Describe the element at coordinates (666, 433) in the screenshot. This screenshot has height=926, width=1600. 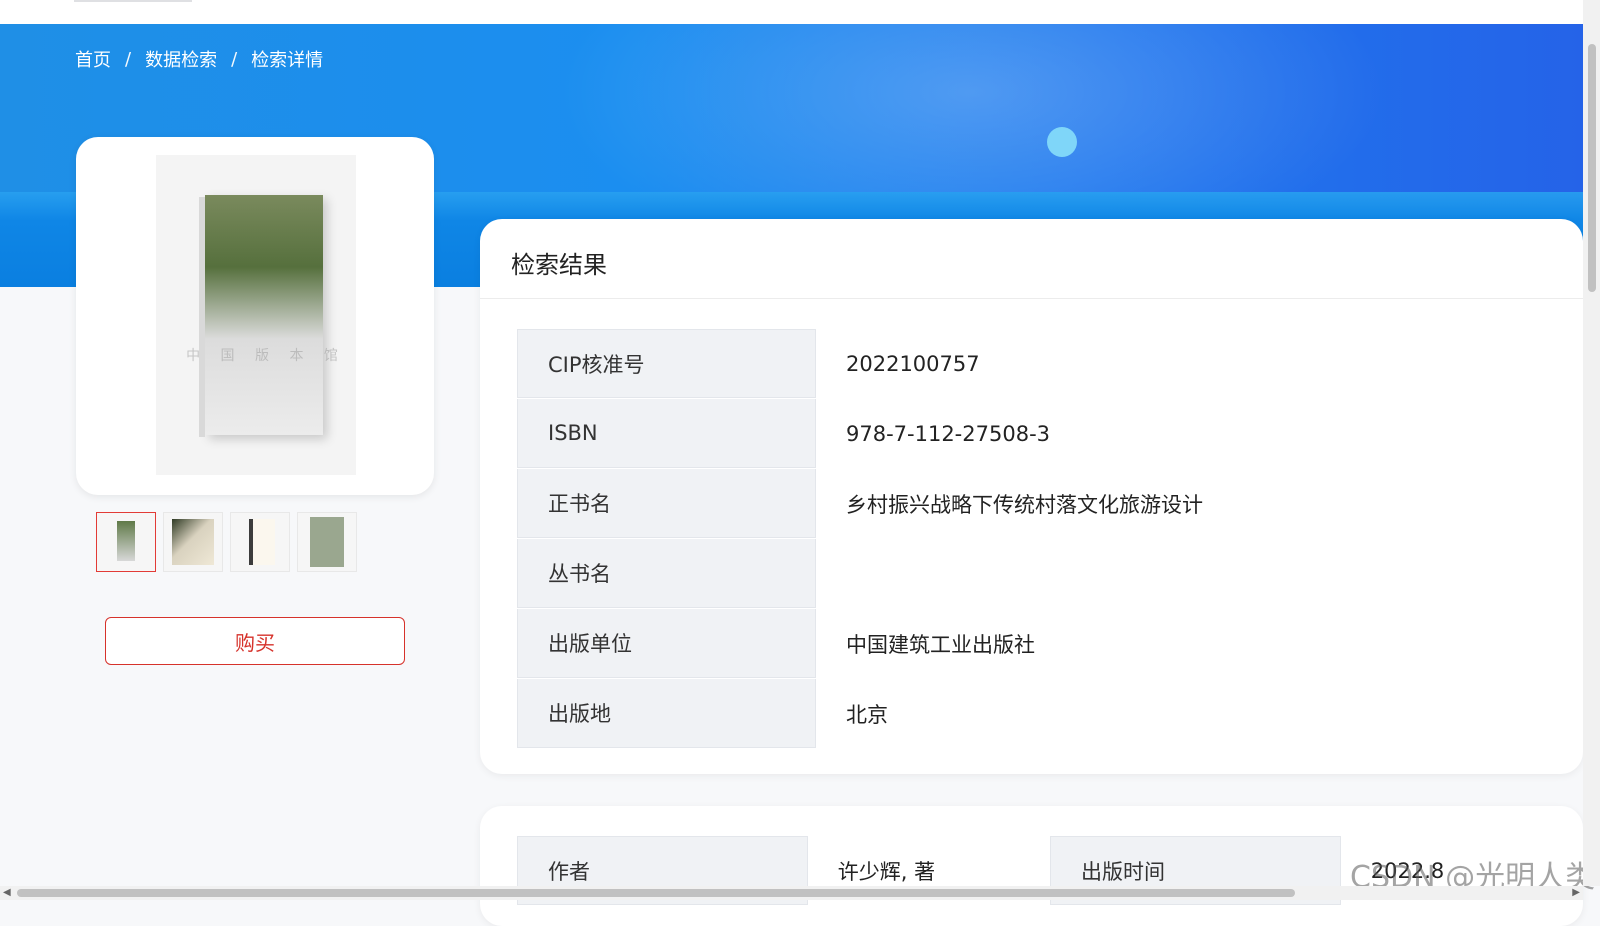
I see `row-label: ISBN` at that location.